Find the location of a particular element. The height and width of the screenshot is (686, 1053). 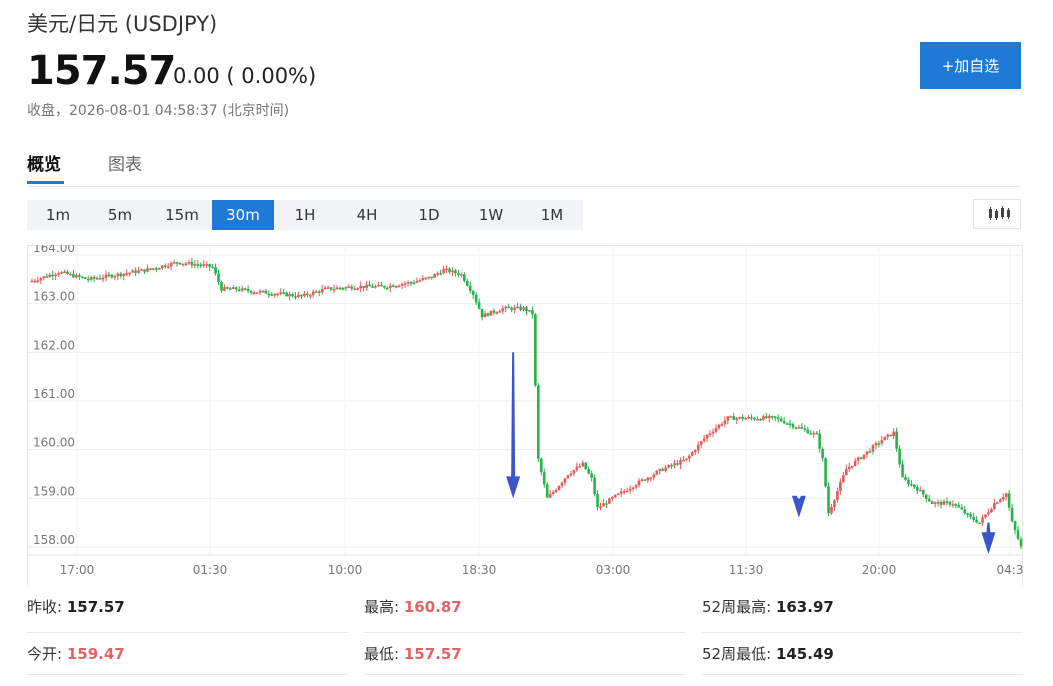

y-tick-label: 163.00 is located at coordinates (54, 297).